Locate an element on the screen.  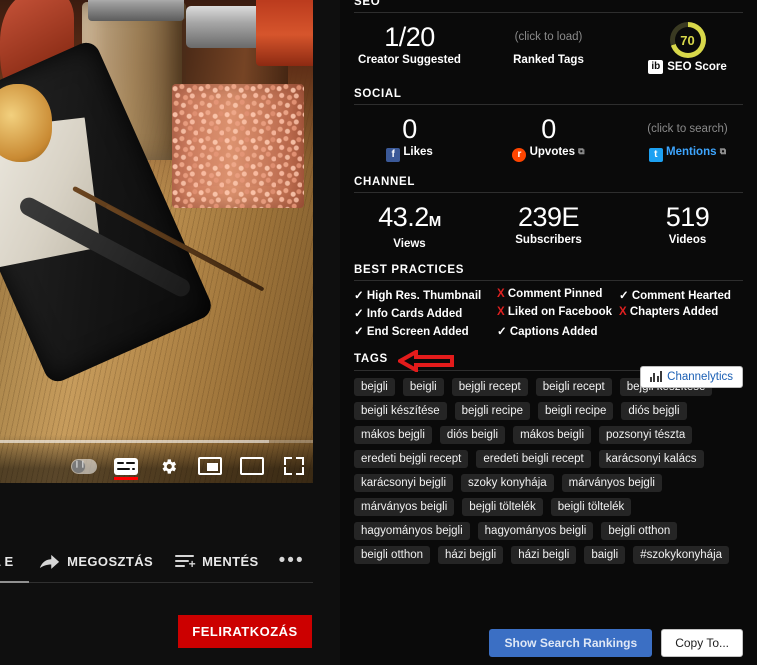
tag-chip: bejgli recept is located at coordinates (489, 386).